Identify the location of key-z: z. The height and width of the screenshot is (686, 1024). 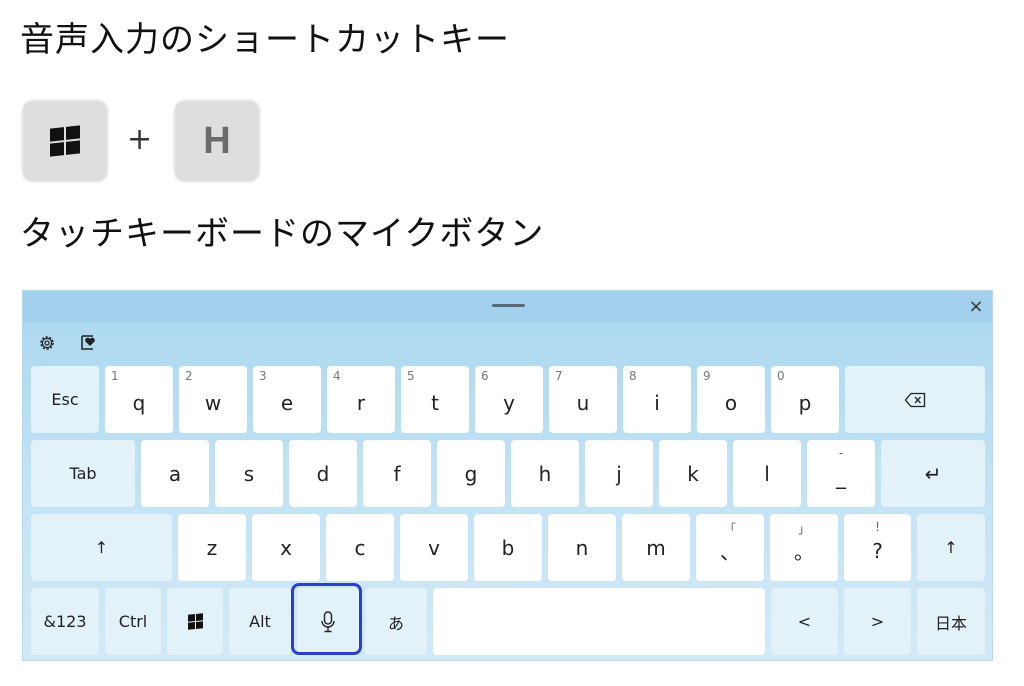
(212, 547).